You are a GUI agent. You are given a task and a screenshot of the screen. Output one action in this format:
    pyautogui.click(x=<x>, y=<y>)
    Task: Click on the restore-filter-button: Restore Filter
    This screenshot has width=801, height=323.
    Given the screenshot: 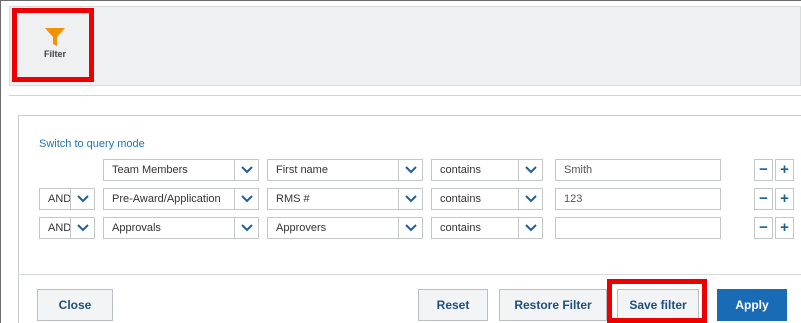 What is the action you would take?
    pyautogui.click(x=553, y=305)
    